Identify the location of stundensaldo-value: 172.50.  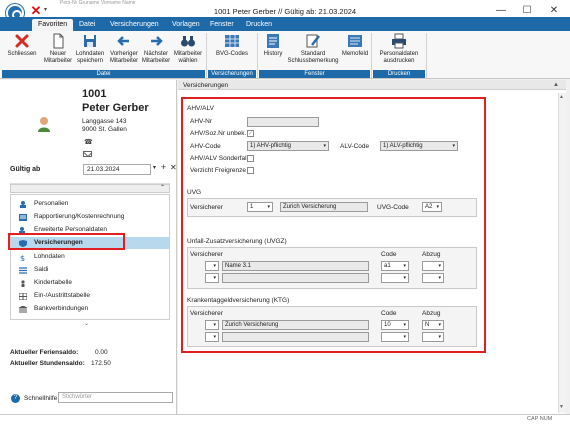
(101, 363).